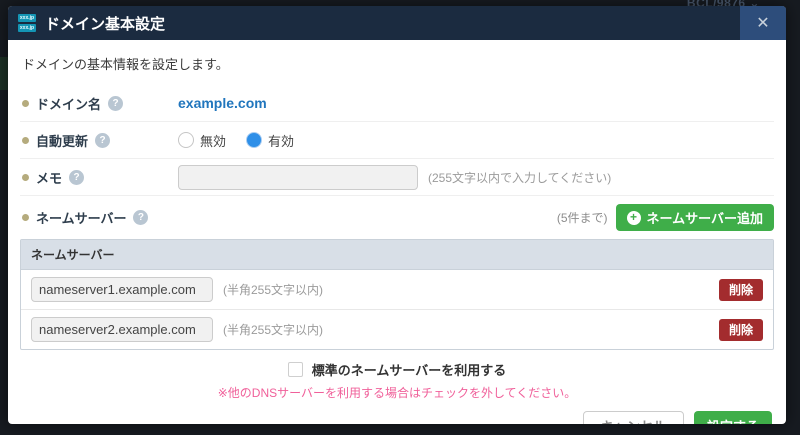 Image resolution: width=800 pixels, height=435 pixels. I want to click on default-nameserver-checkbox-row: 標準のネームサーバーを利用する, so click(397, 369).